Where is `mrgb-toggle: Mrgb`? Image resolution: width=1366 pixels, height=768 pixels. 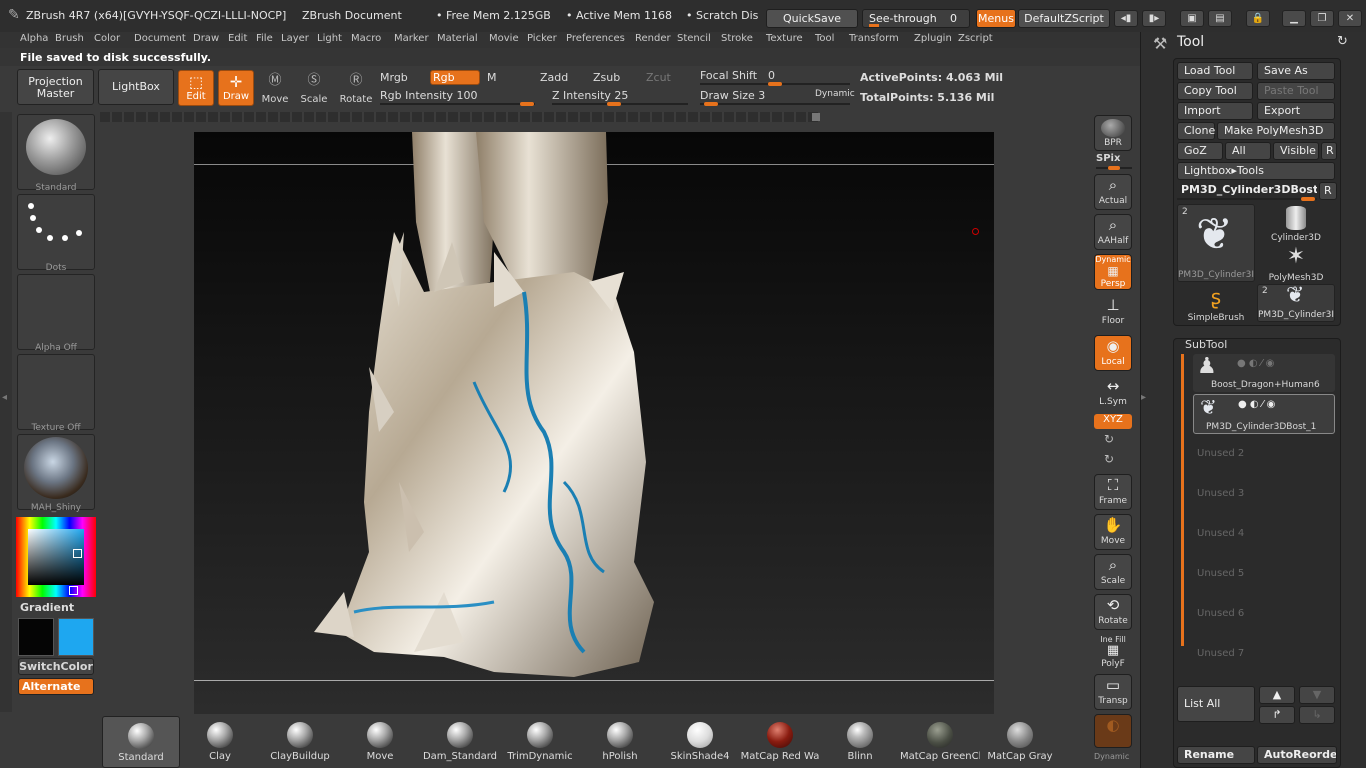
mrgb-toggle: Mrgb is located at coordinates (394, 77).